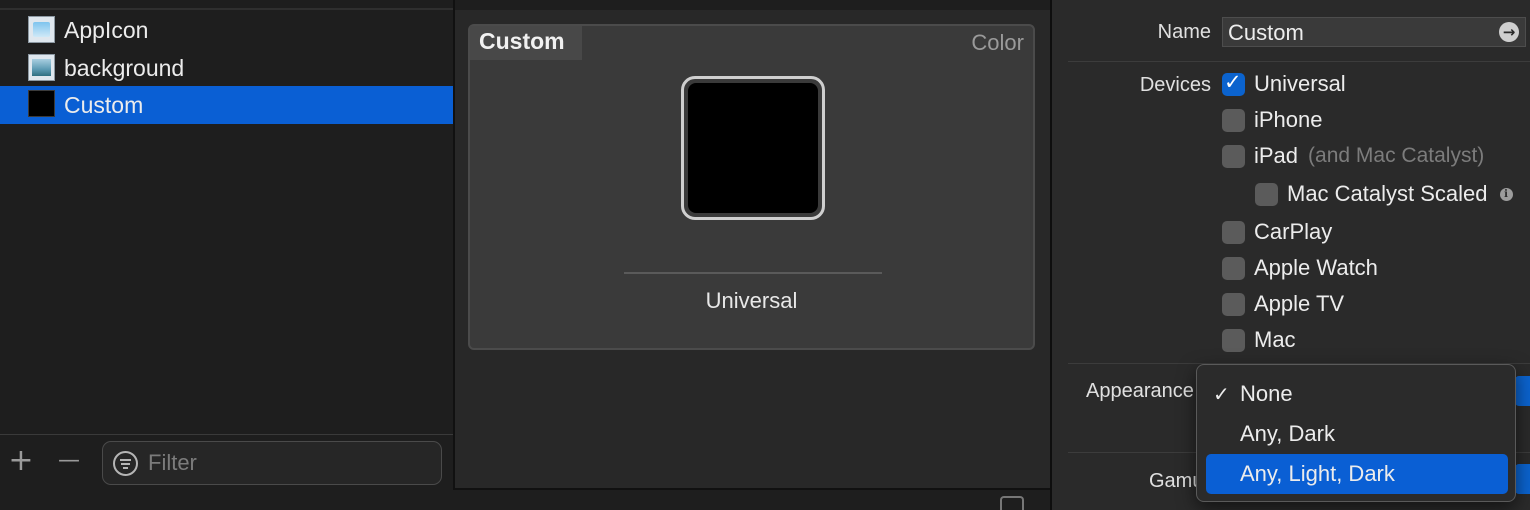 The width and height of the screenshot is (1530, 510). What do you see at coordinates (41, 29) in the screenshot?
I see `appicon-thumbnail-icon` at bounding box center [41, 29].